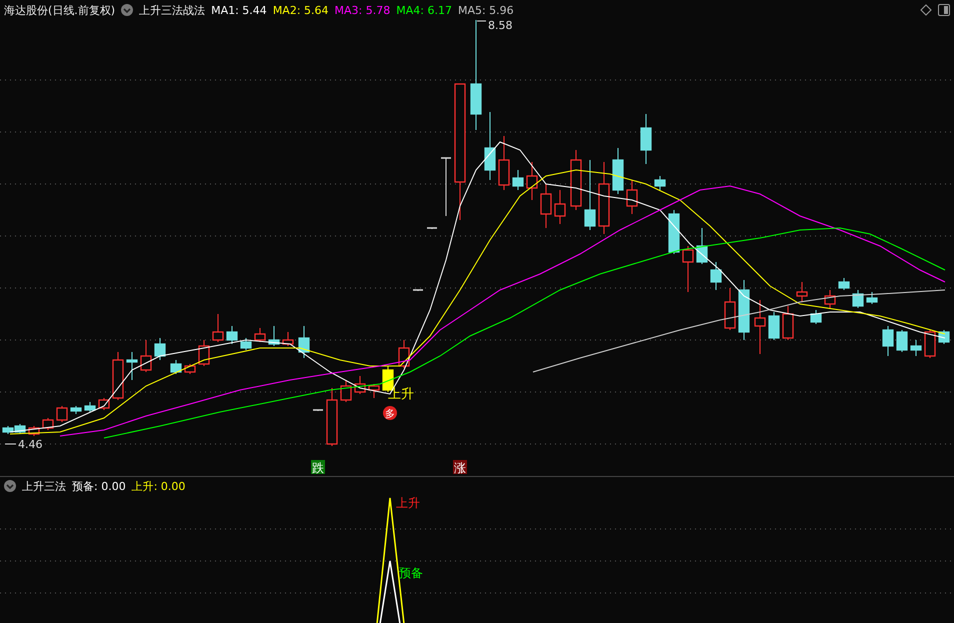 Image resolution: width=954 pixels, height=623 pixels. I want to click on rise-badge: 涨, so click(460, 467).